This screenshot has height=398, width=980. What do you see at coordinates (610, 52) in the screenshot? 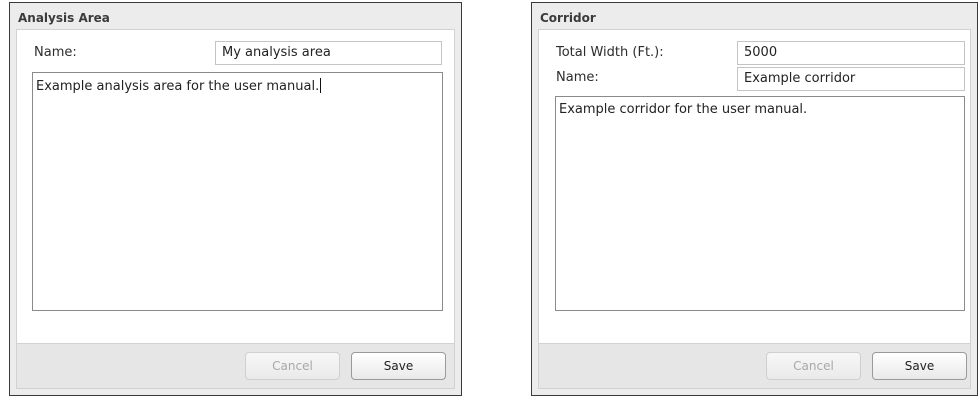
I see `total-width-label: Total Width (Ft.):` at bounding box center [610, 52].